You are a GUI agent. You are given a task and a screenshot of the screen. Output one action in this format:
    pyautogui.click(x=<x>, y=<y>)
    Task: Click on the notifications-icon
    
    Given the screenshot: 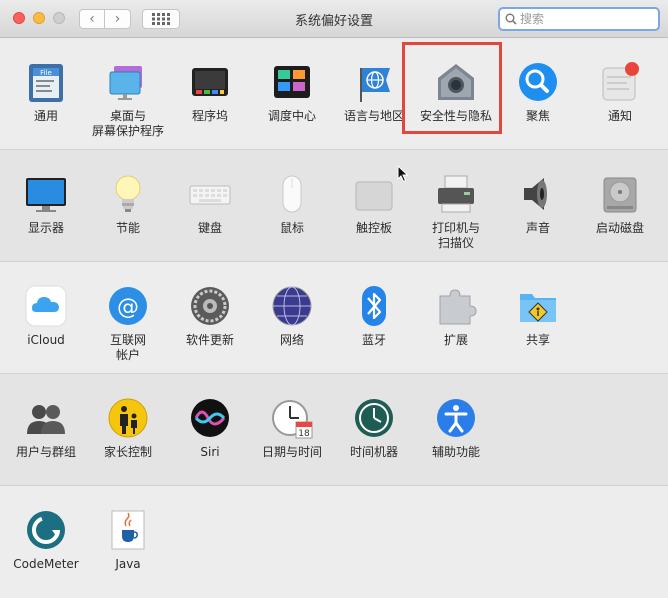 What is the action you would take?
    pyautogui.click(x=620, y=81)
    